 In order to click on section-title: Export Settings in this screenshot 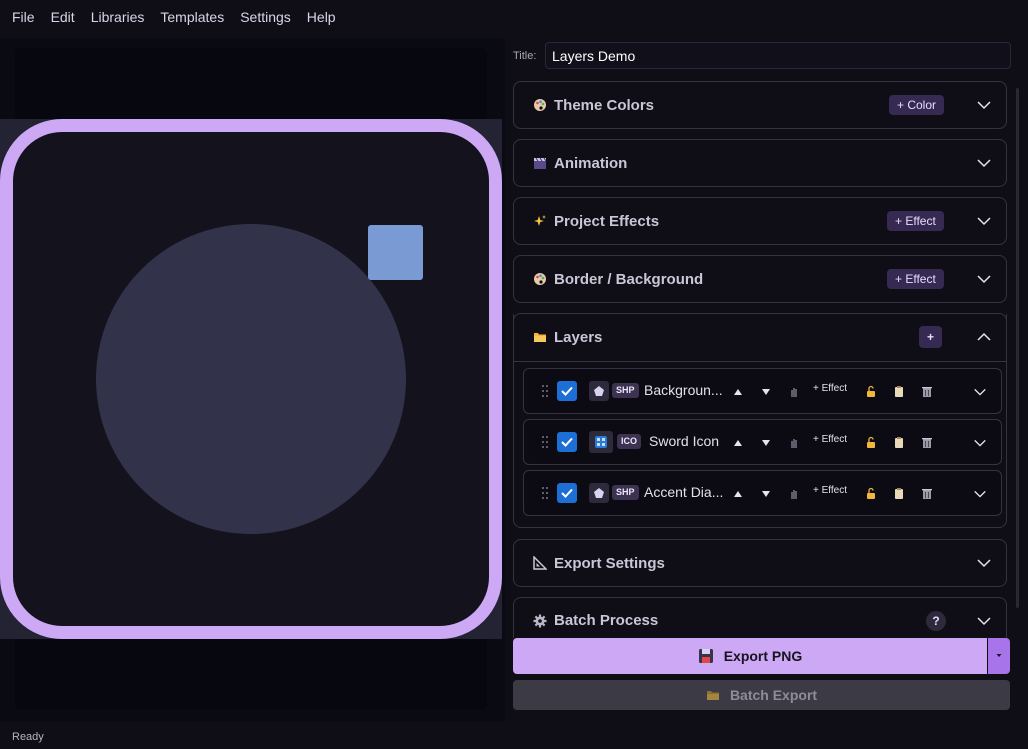, I will do `click(609, 563)`.